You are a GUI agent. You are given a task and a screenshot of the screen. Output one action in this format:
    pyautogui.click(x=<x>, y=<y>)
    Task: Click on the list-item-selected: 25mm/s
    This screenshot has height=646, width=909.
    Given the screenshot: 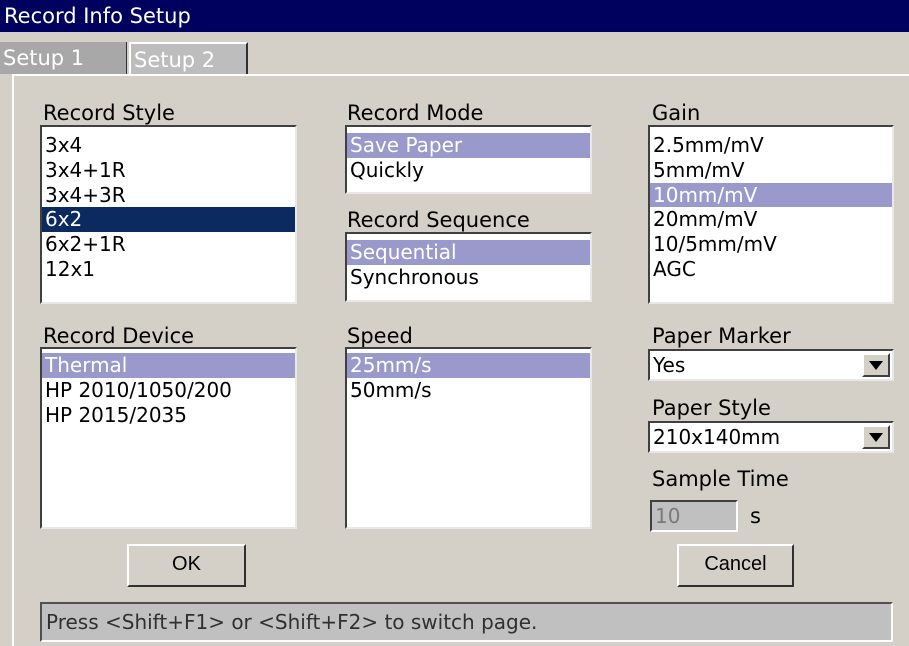 What is the action you would take?
    pyautogui.click(x=468, y=365)
    